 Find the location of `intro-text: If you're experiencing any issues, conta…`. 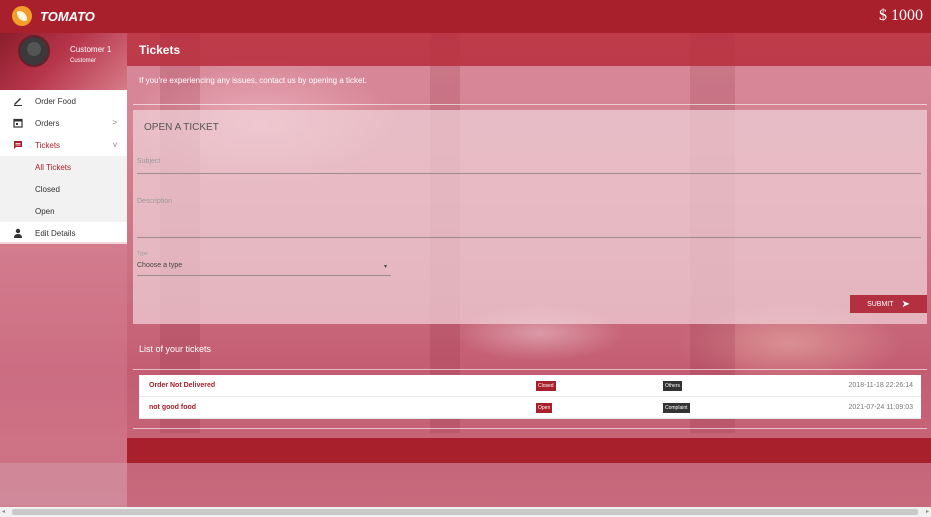

intro-text: If you're experiencing any issues, conta… is located at coordinates (253, 80).